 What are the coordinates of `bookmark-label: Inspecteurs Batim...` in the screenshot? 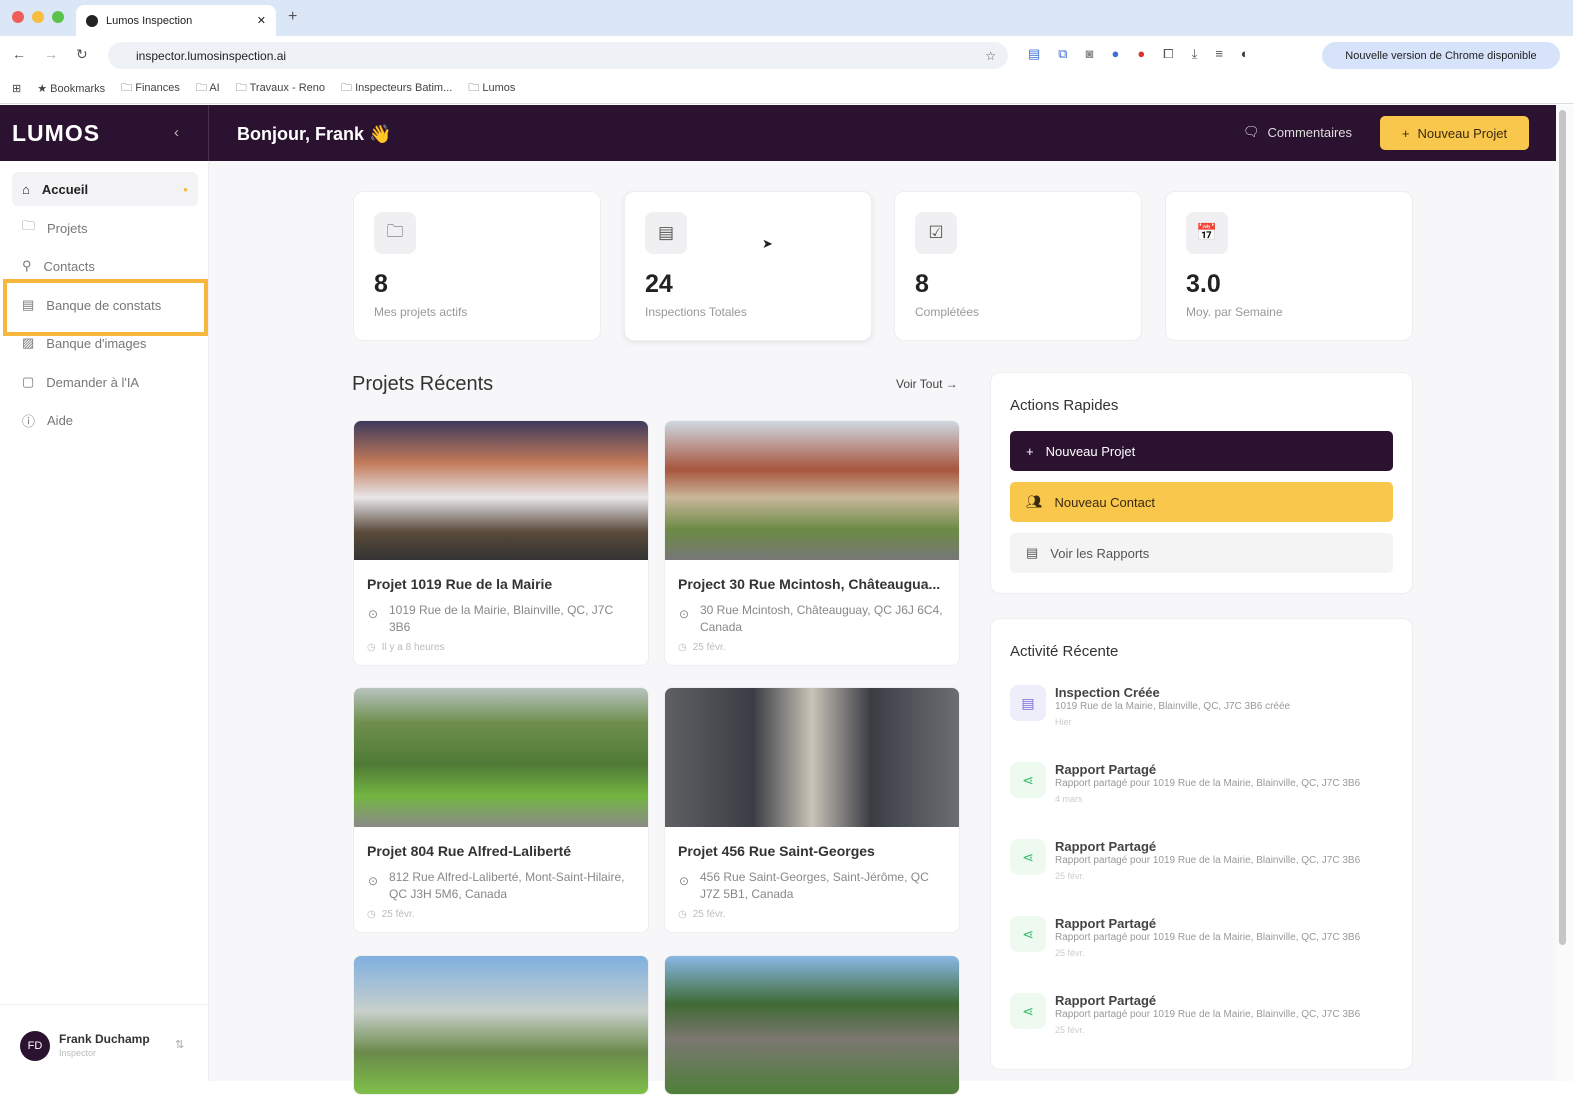 It's located at (404, 88).